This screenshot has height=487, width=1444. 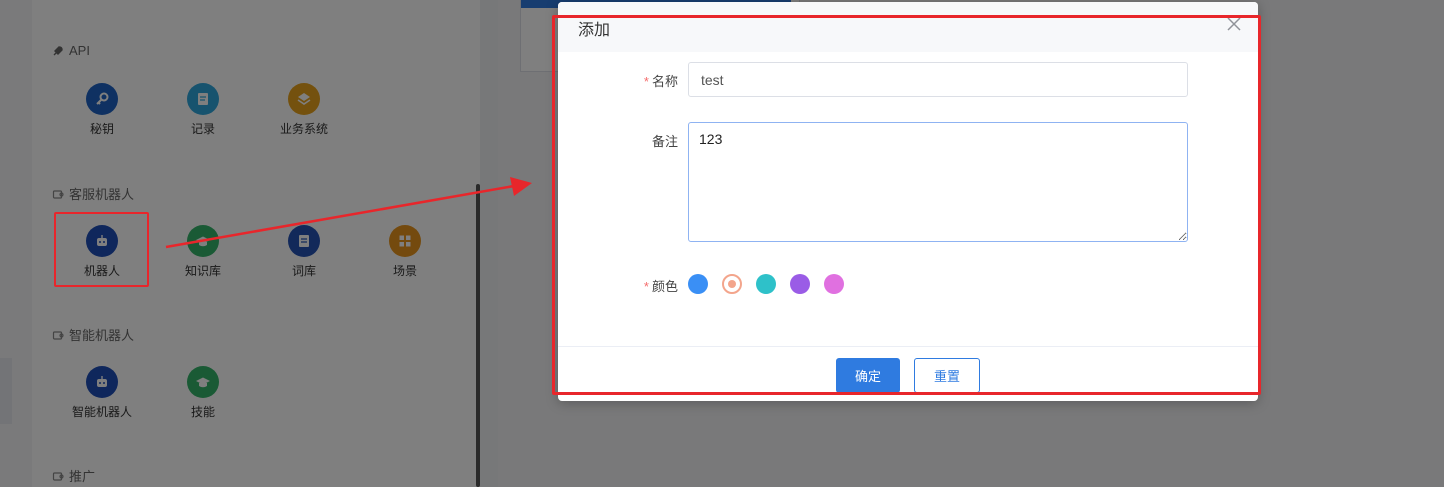 What do you see at coordinates (101, 249) in the screenshot?
I see `highlight-box-robot` at bounding box center [101, 249].